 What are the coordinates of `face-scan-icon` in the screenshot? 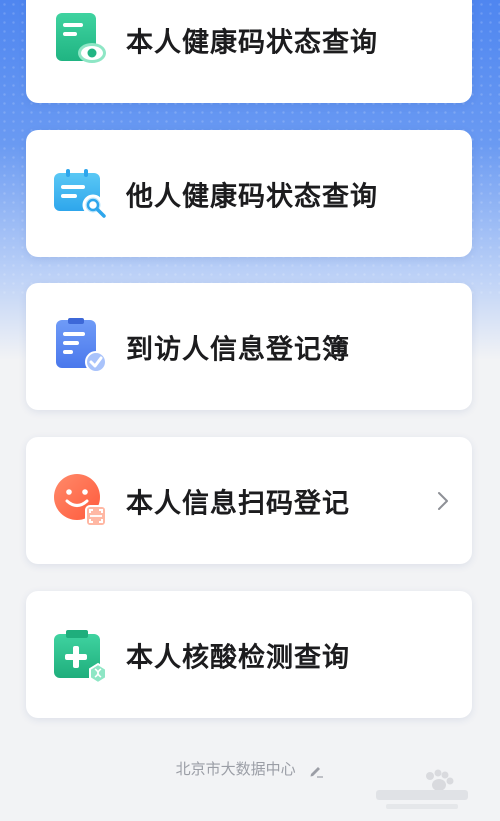 It's located at (80, 500).